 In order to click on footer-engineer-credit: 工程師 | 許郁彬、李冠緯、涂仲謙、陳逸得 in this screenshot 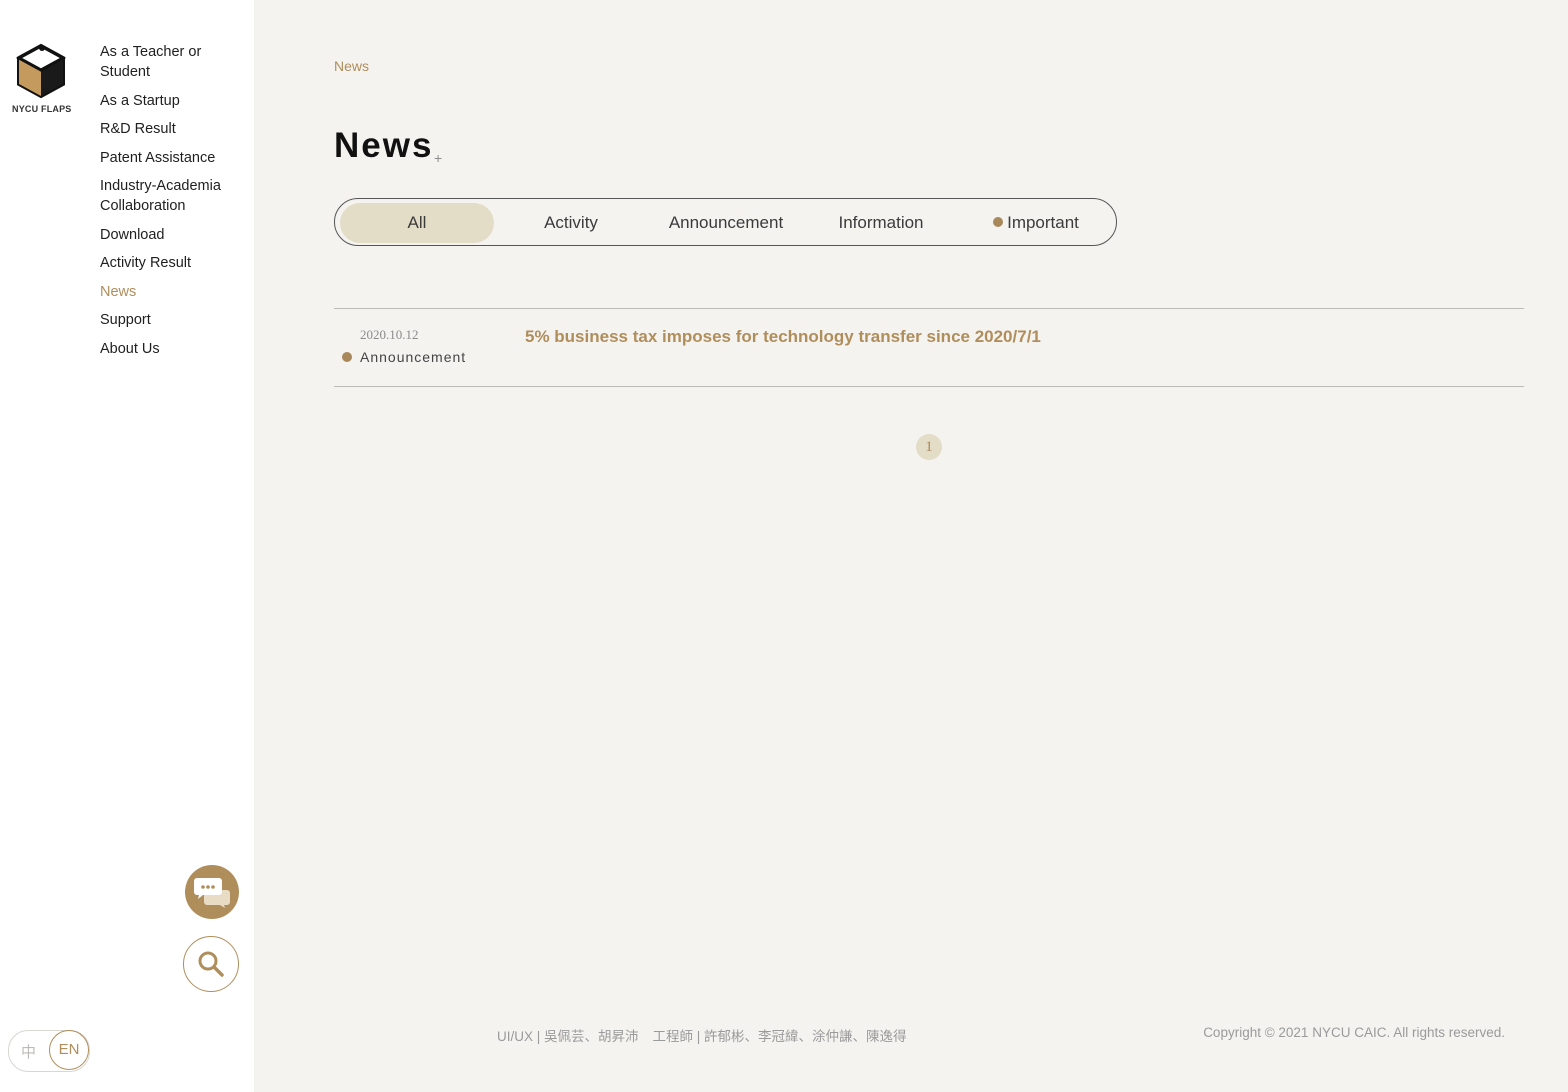, I will do `click(779, 1036)`.